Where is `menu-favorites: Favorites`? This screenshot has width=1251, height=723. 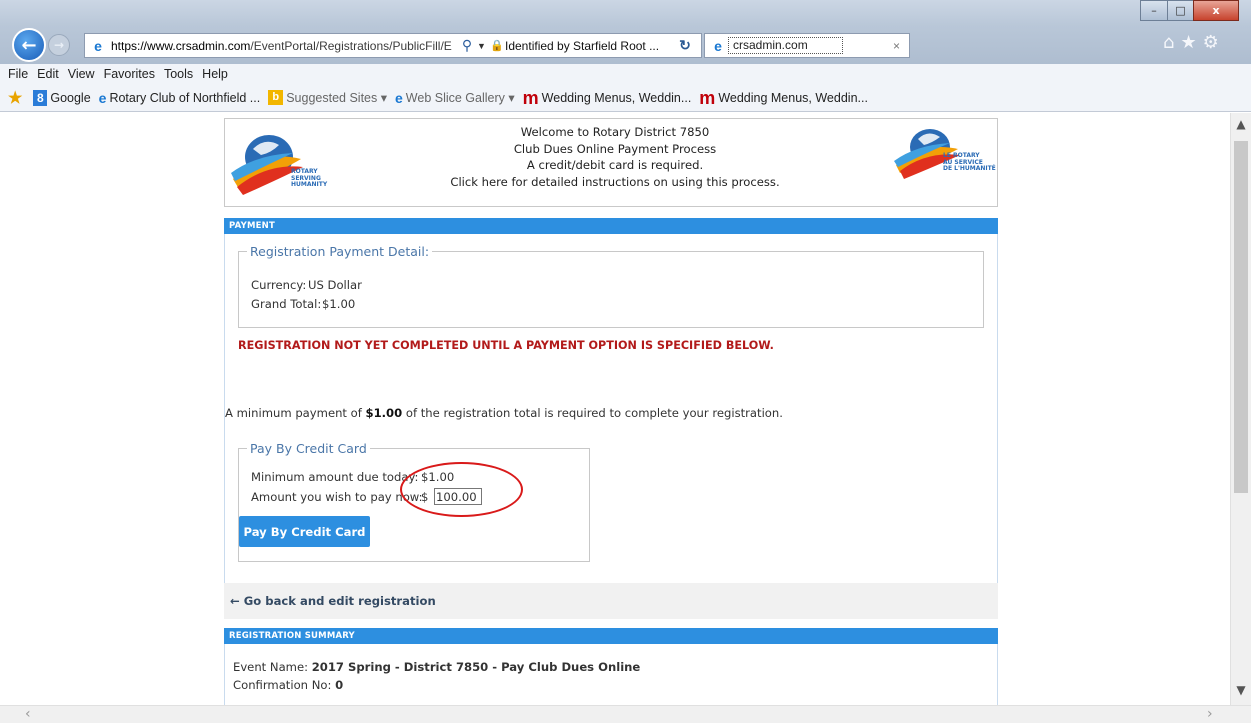 menu-favorites: Favorites is located at coordinates (129, 74).